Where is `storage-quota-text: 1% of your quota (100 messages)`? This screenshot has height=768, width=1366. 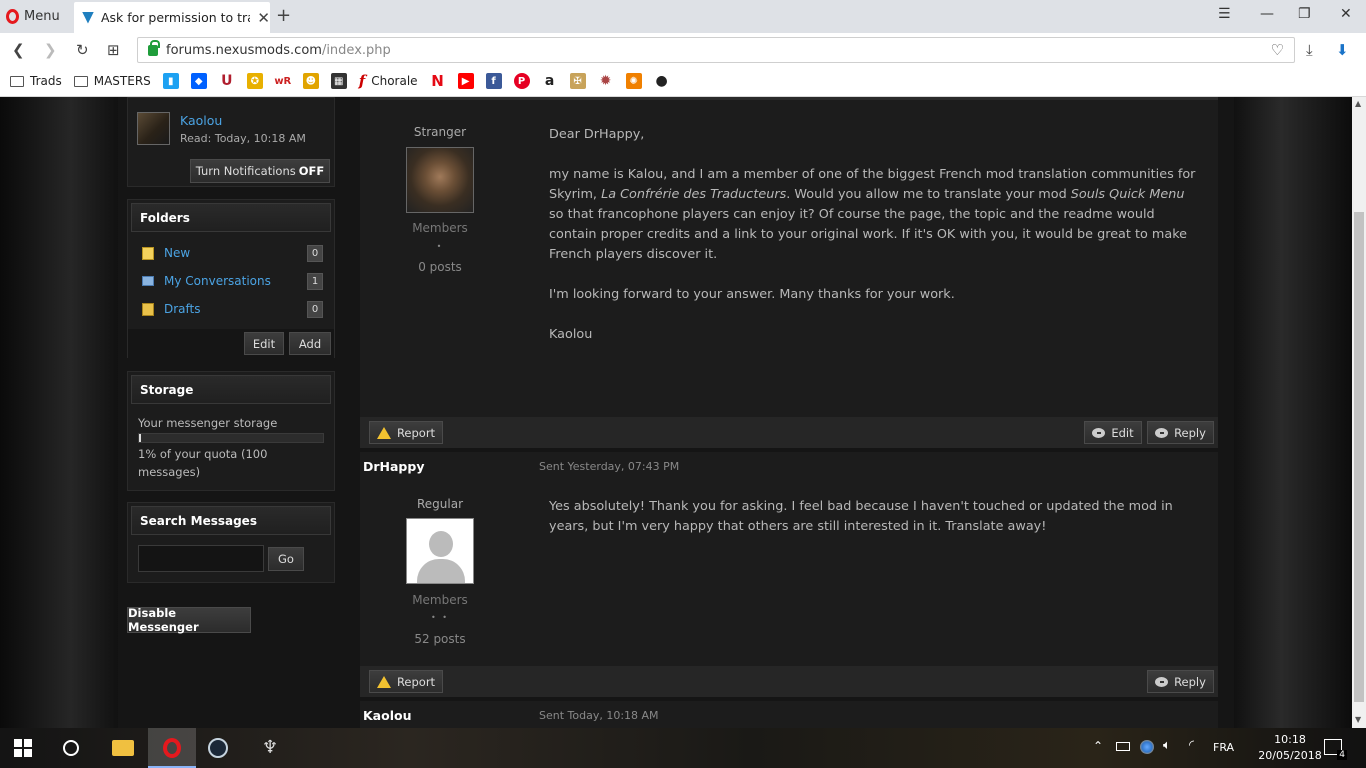
storage-quota-text: 1% of your quota (100 messages) is located at coordinates (202, 463).